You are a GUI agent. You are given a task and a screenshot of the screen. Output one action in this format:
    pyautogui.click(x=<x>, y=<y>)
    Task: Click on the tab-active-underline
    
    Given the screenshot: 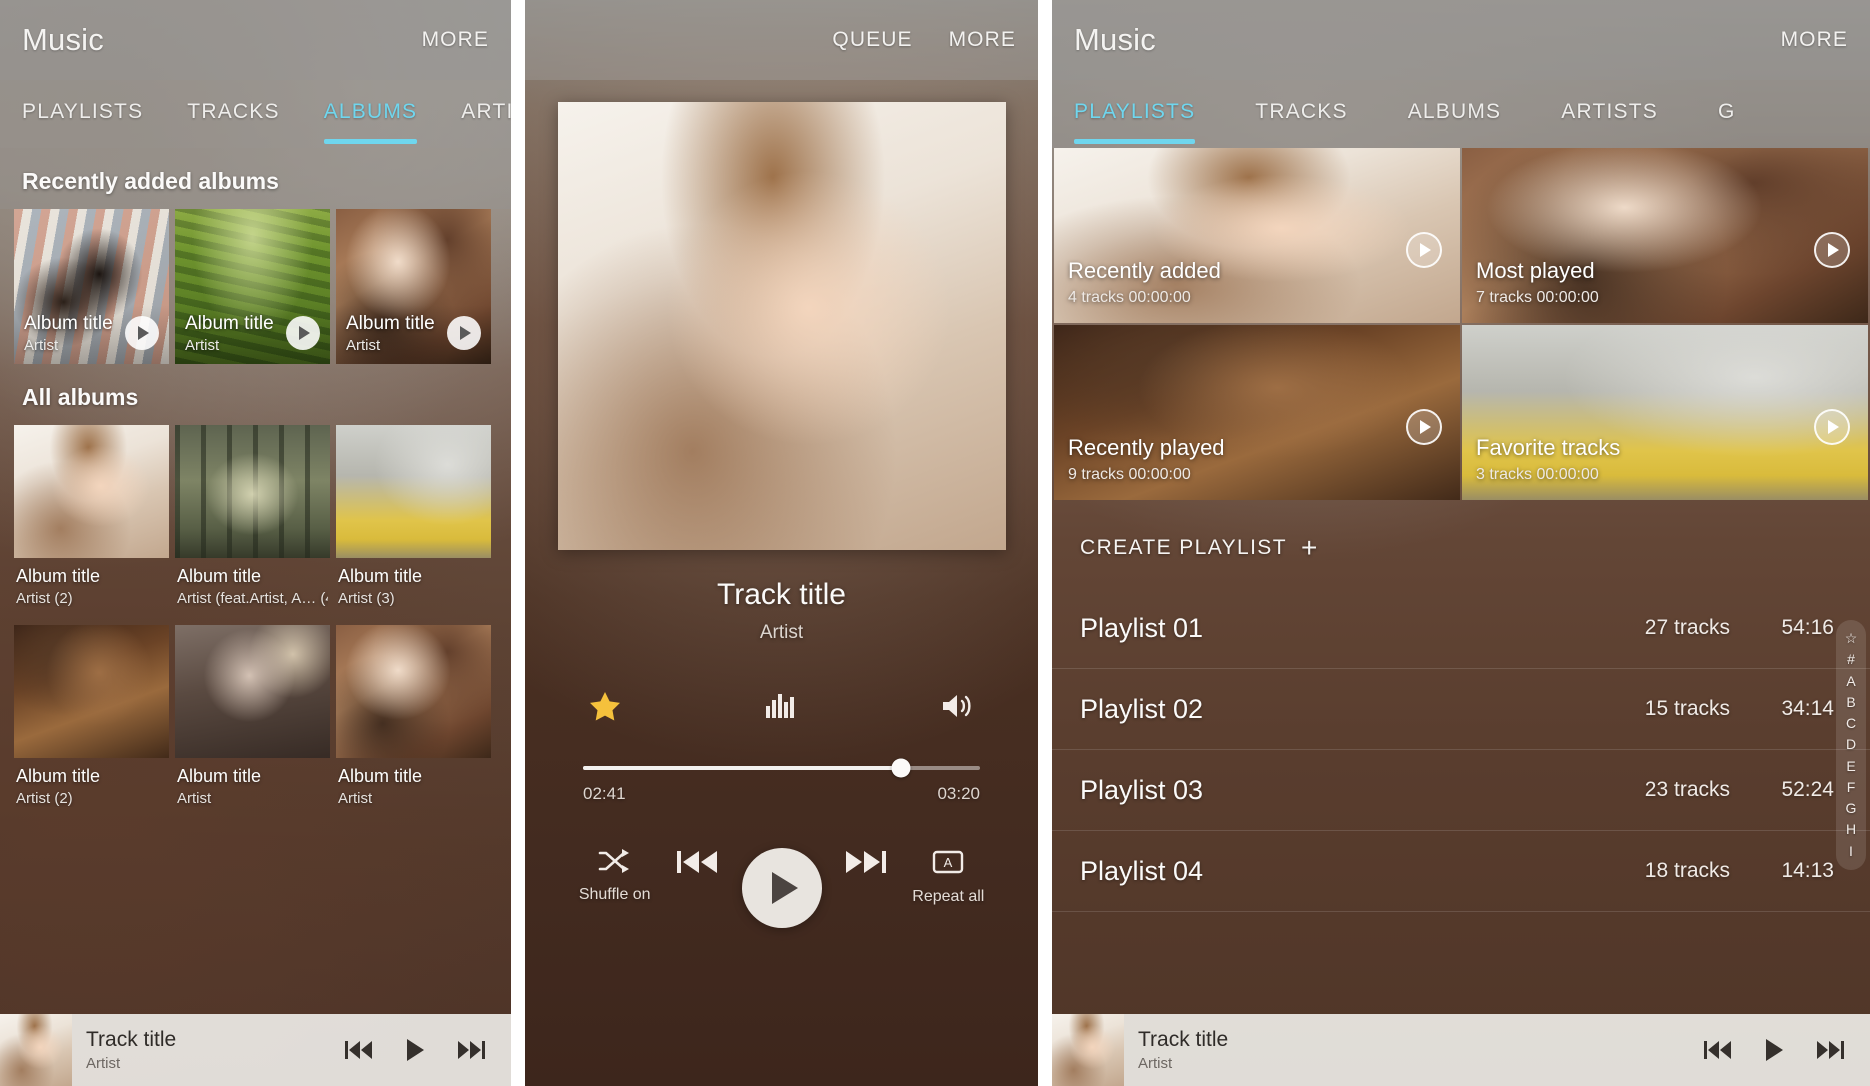 What is the action you would take?
    pyautogui.click(x=1135, y=141)
    